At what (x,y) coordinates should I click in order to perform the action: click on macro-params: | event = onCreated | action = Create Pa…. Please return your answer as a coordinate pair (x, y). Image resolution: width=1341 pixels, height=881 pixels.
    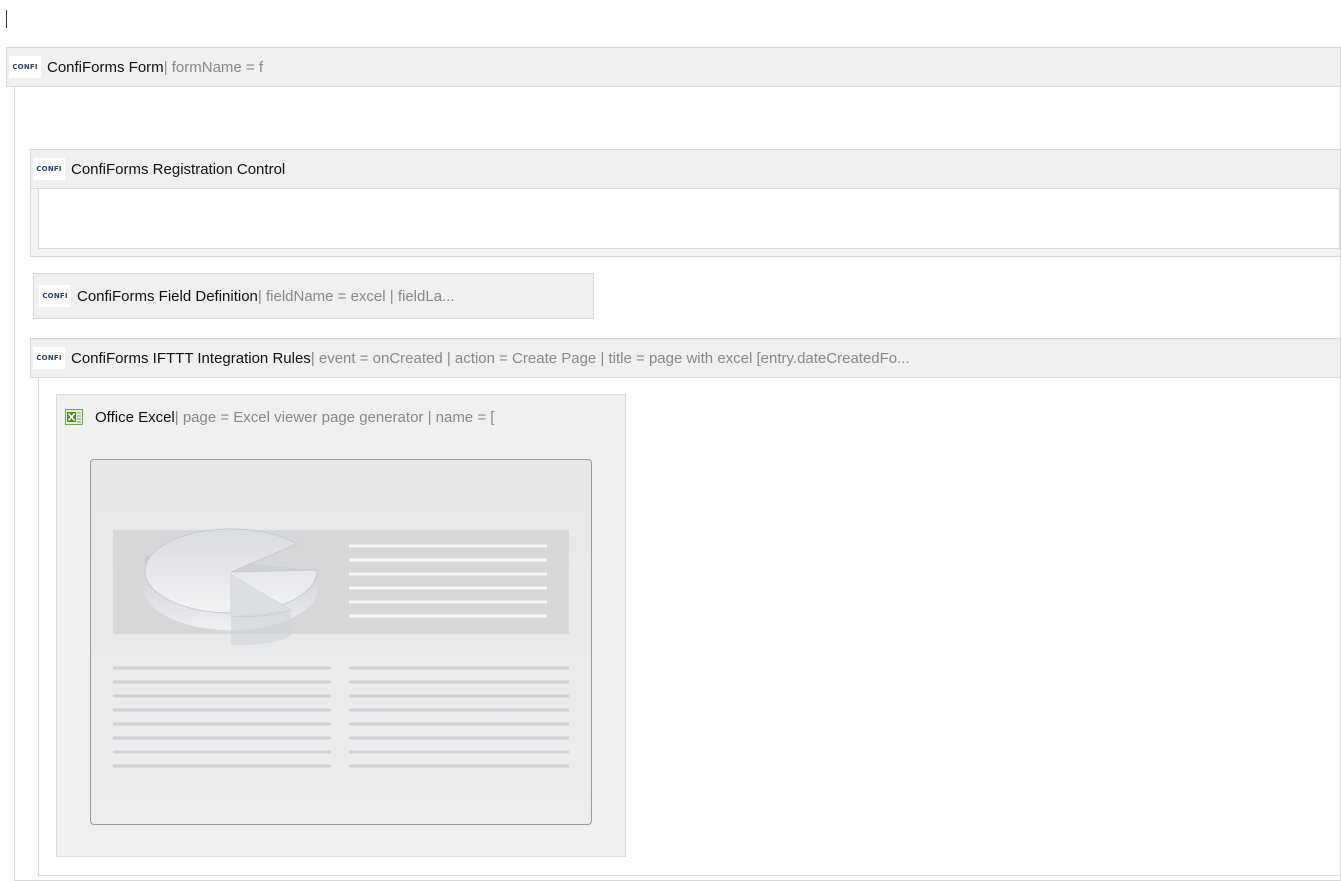
    Looking at the image, I should click on (610, 358).